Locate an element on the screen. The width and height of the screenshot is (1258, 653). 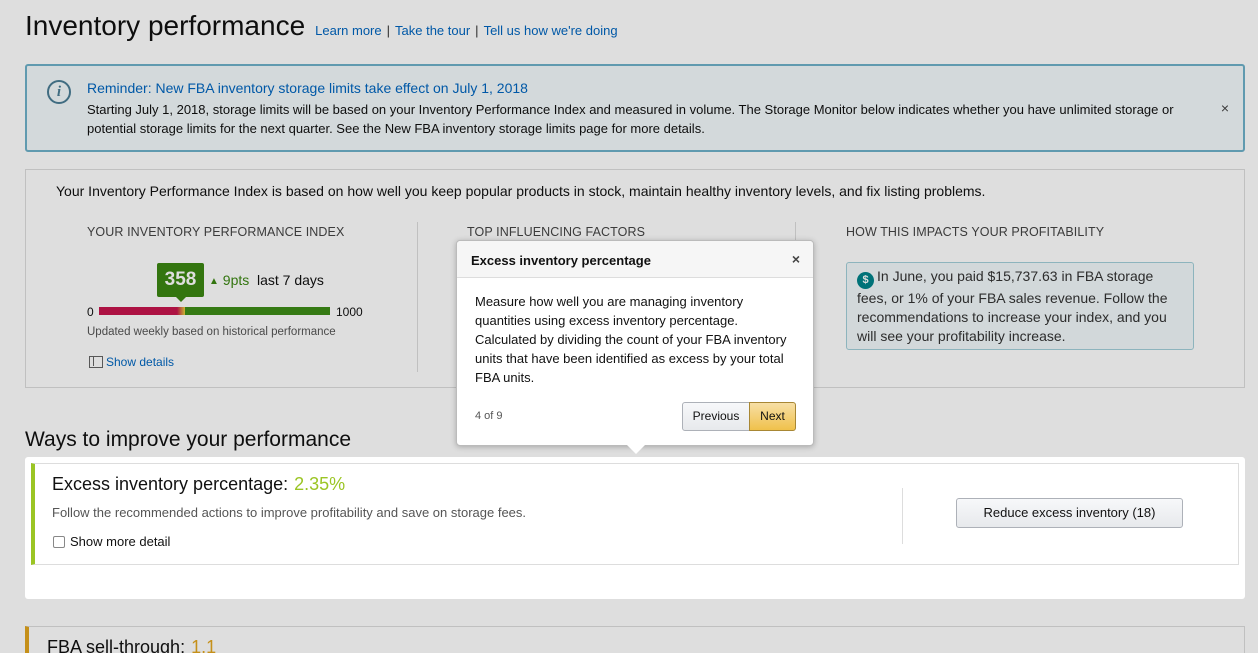
column-divider is located at coordinates (417, 297).